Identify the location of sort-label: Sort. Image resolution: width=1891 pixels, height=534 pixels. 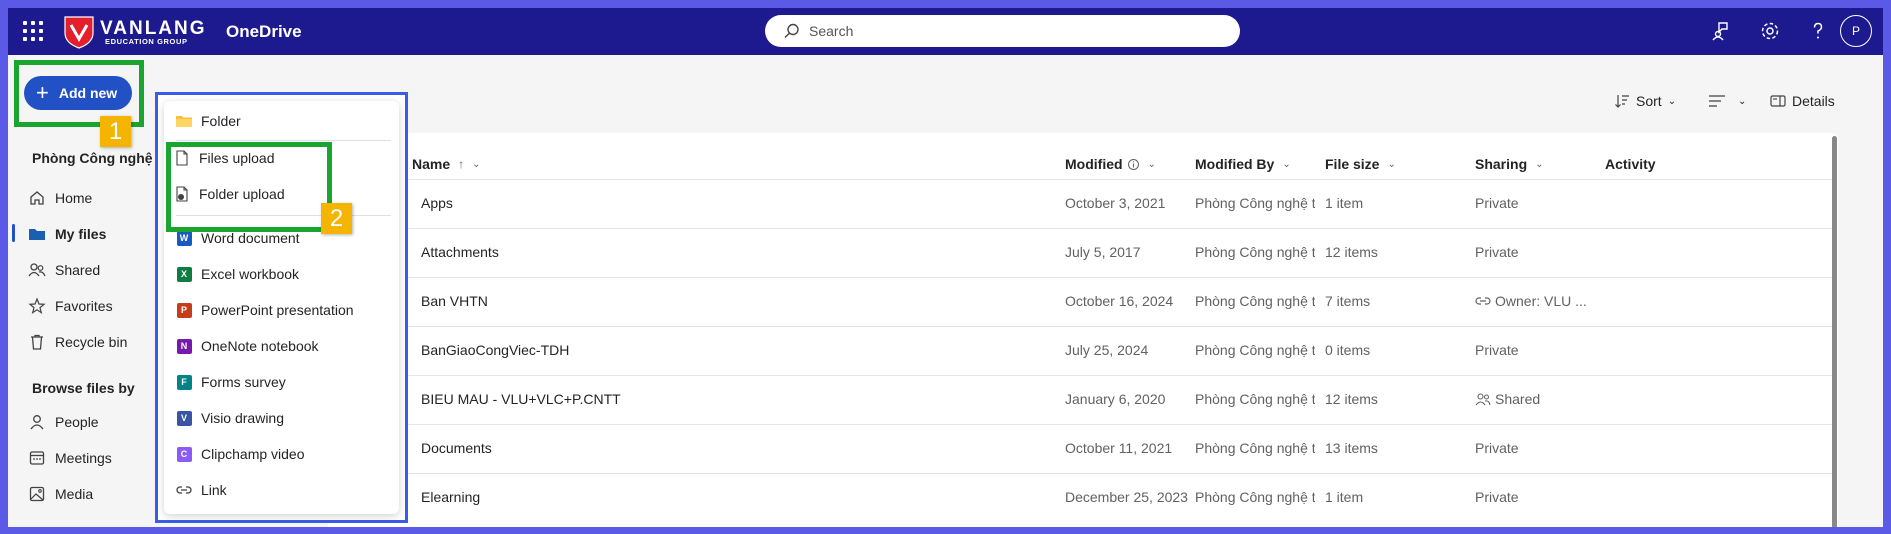
(1649, 101).